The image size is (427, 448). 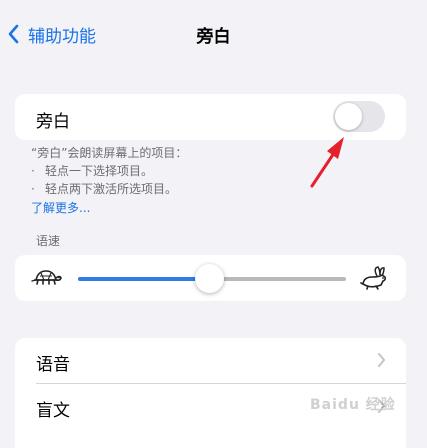 What do you see at coordinates (111, 189) in the screenshot?
I see `bullet-text: 轻点两下激活所选项目。` at bounding box center [111, 189].